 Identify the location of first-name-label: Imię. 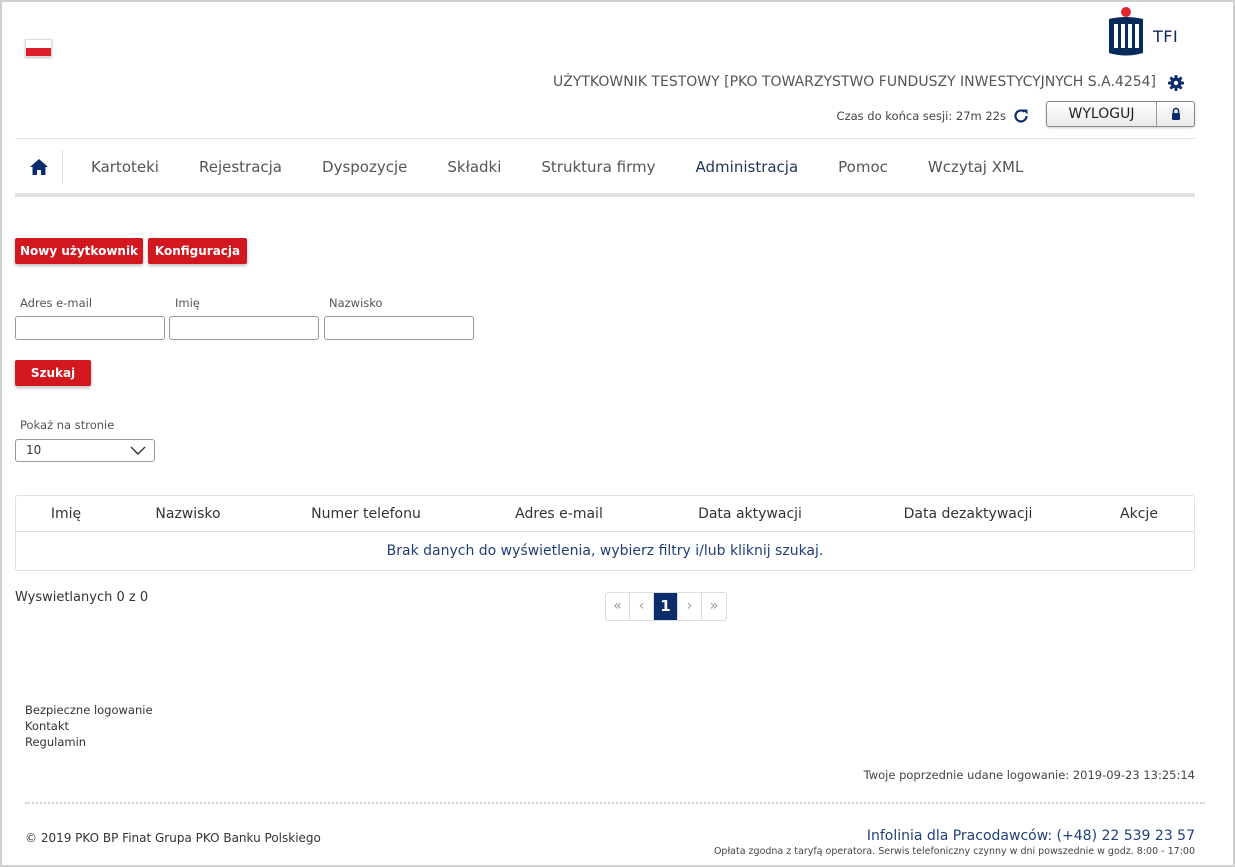
(187, 303).